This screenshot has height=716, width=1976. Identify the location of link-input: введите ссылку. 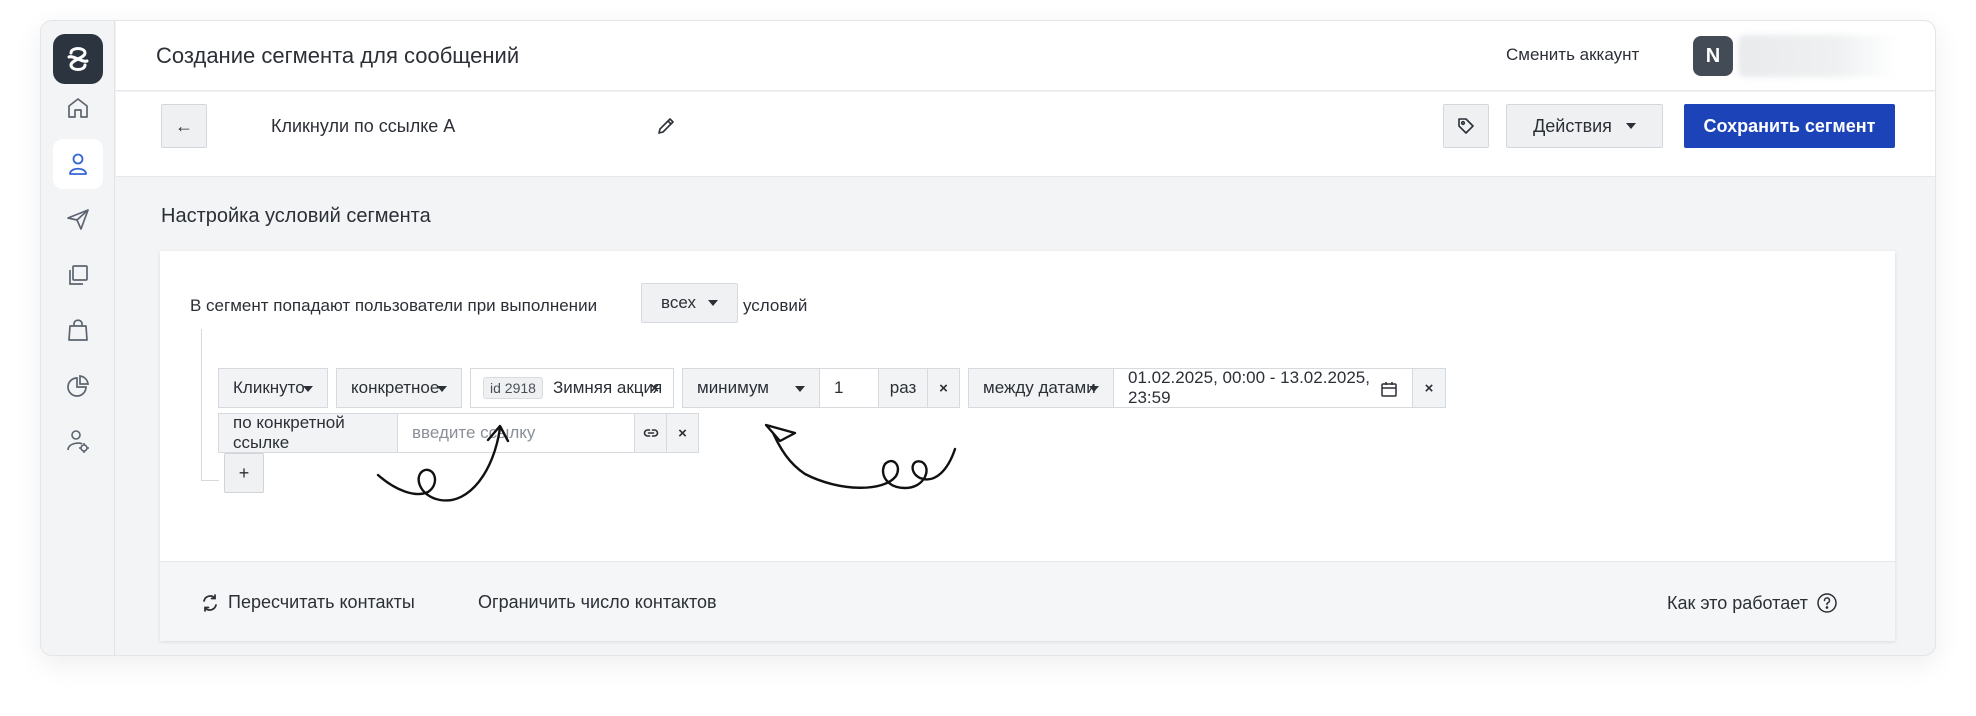
(516, 433).